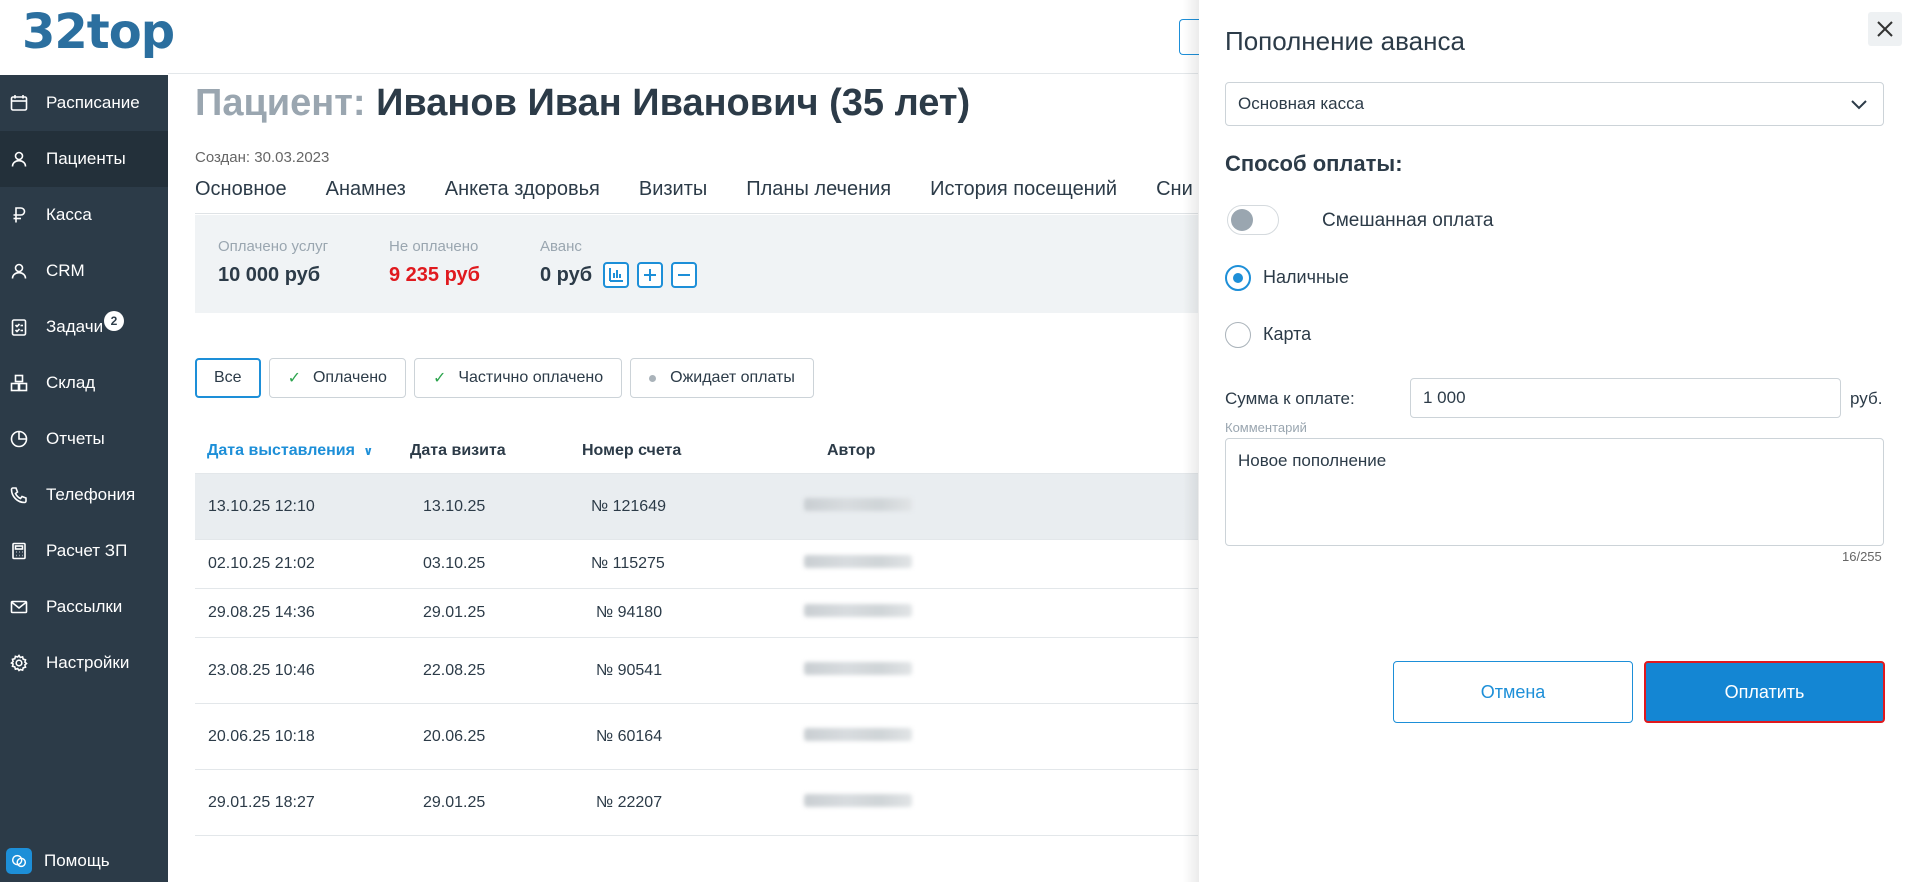  I want to click on paid-services-value: 10 000 руб, so click(269, 275).